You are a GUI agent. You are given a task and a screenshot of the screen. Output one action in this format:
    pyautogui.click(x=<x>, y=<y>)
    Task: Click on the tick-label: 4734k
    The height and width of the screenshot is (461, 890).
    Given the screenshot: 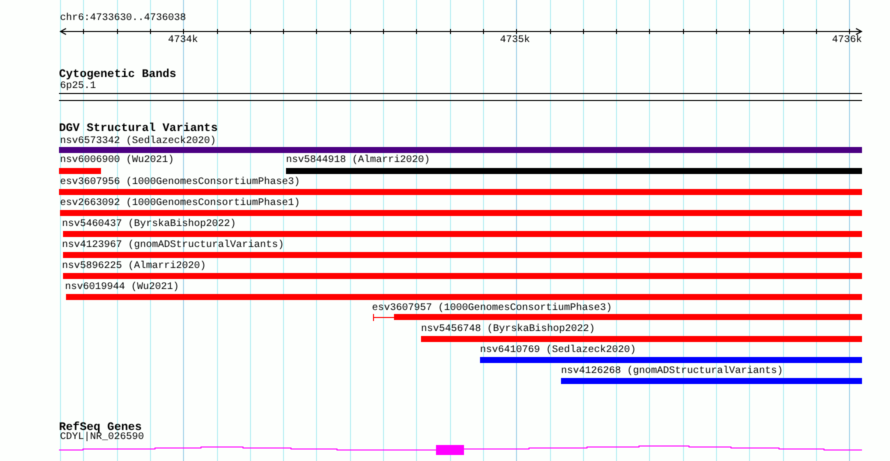 What is the action you would take?
    pyautogui.click(x=183, y=41)
    